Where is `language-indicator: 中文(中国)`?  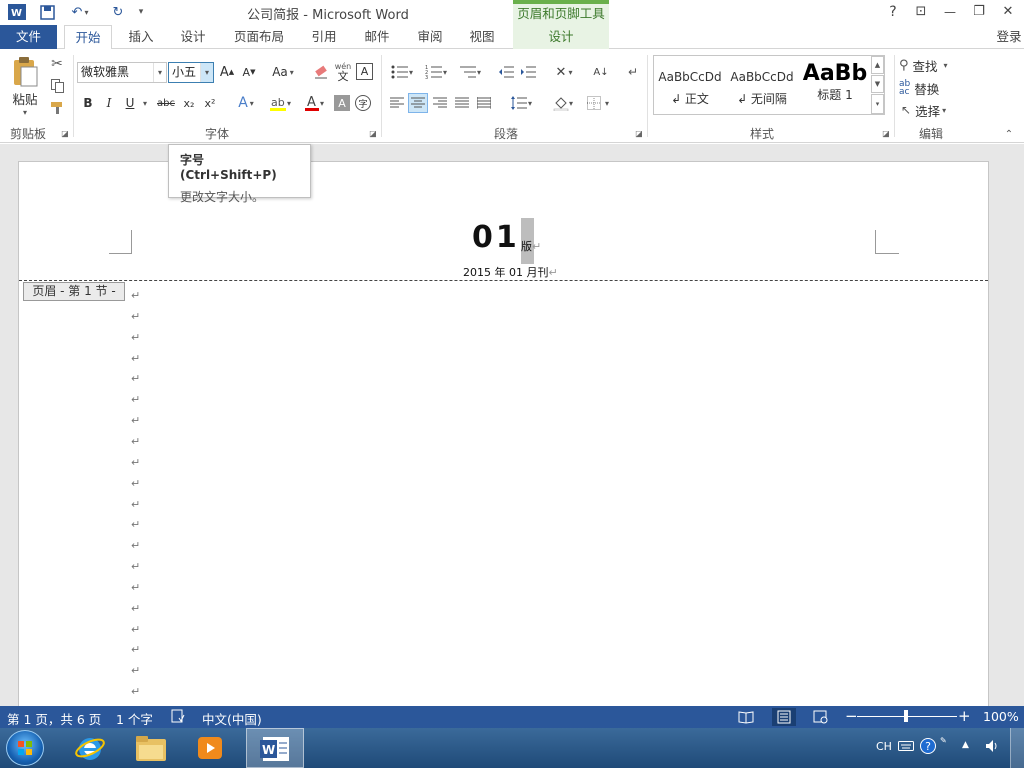 language-indicator: 中文(中国) is located at coordinates (232, 718).